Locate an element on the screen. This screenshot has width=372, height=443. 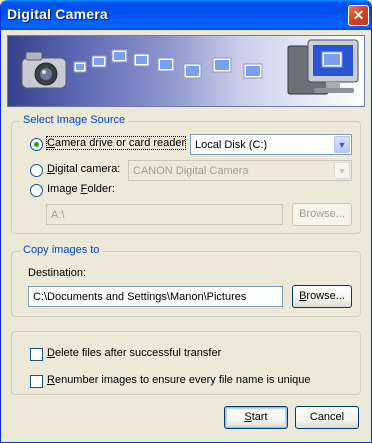
digital-camera-label: Digital camera: is located at coordinates (83, 169).